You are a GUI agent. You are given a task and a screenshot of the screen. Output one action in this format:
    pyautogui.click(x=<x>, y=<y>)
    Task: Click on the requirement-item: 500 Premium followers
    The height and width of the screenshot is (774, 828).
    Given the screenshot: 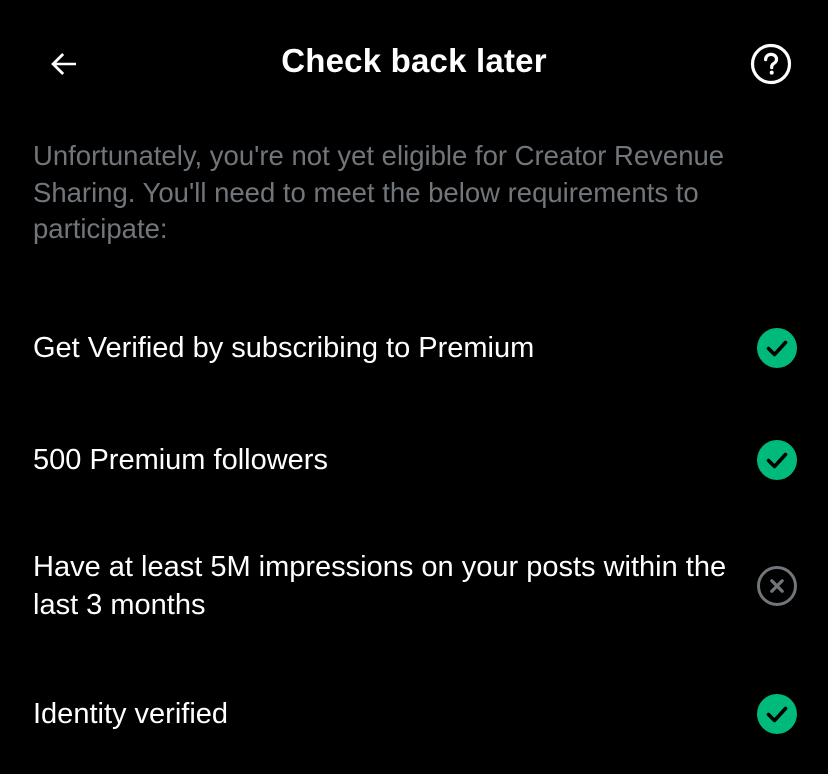 What is the action you would take?
    pyautogui.click(x=415, y=460)
    